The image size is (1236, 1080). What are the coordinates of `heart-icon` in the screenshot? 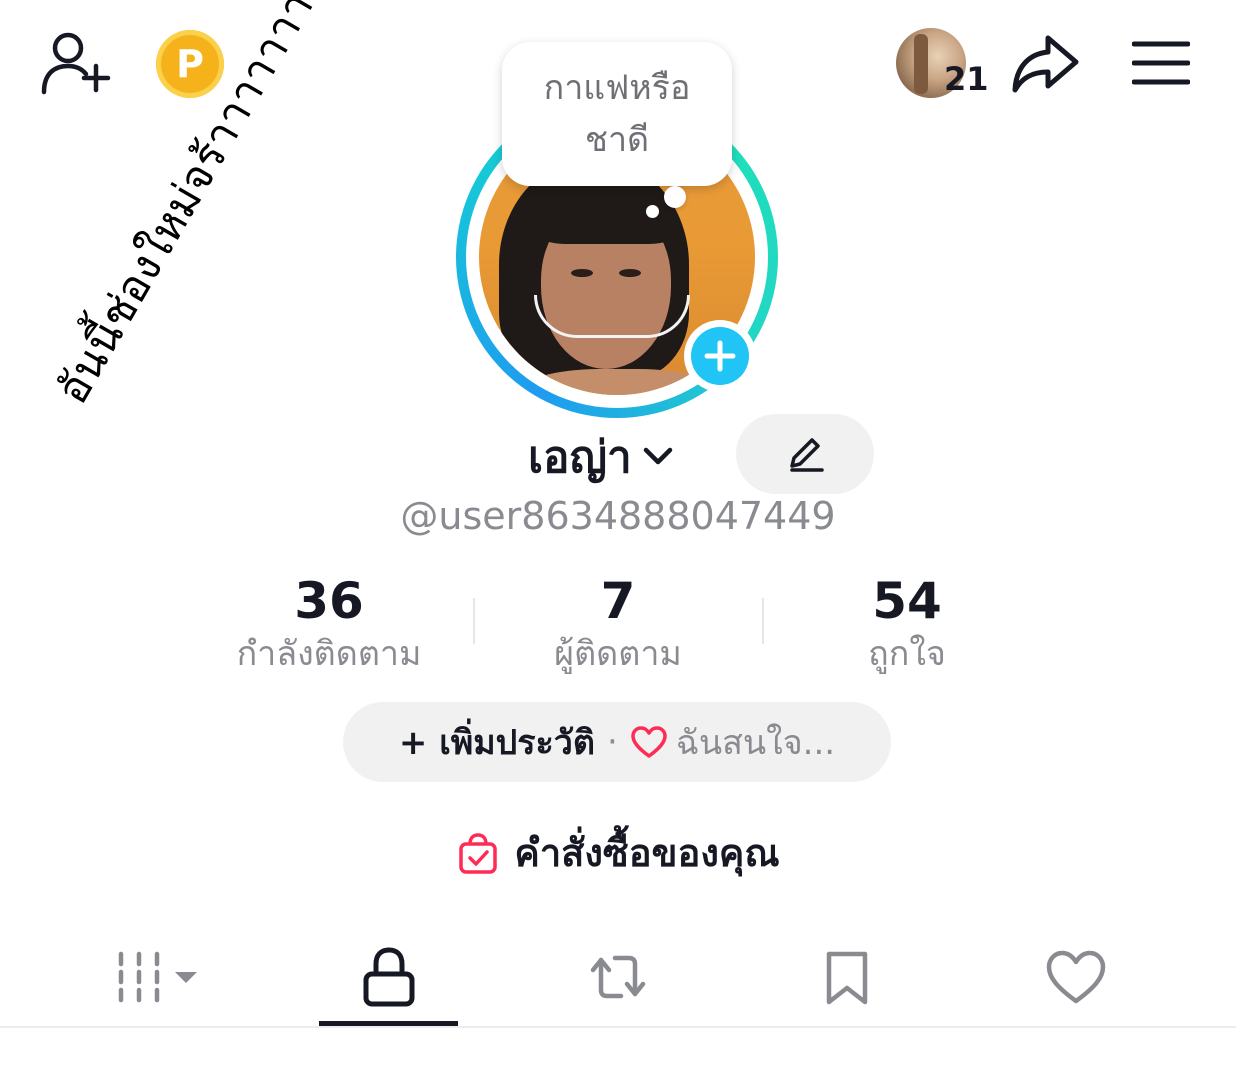 It's located at (1076, 977).